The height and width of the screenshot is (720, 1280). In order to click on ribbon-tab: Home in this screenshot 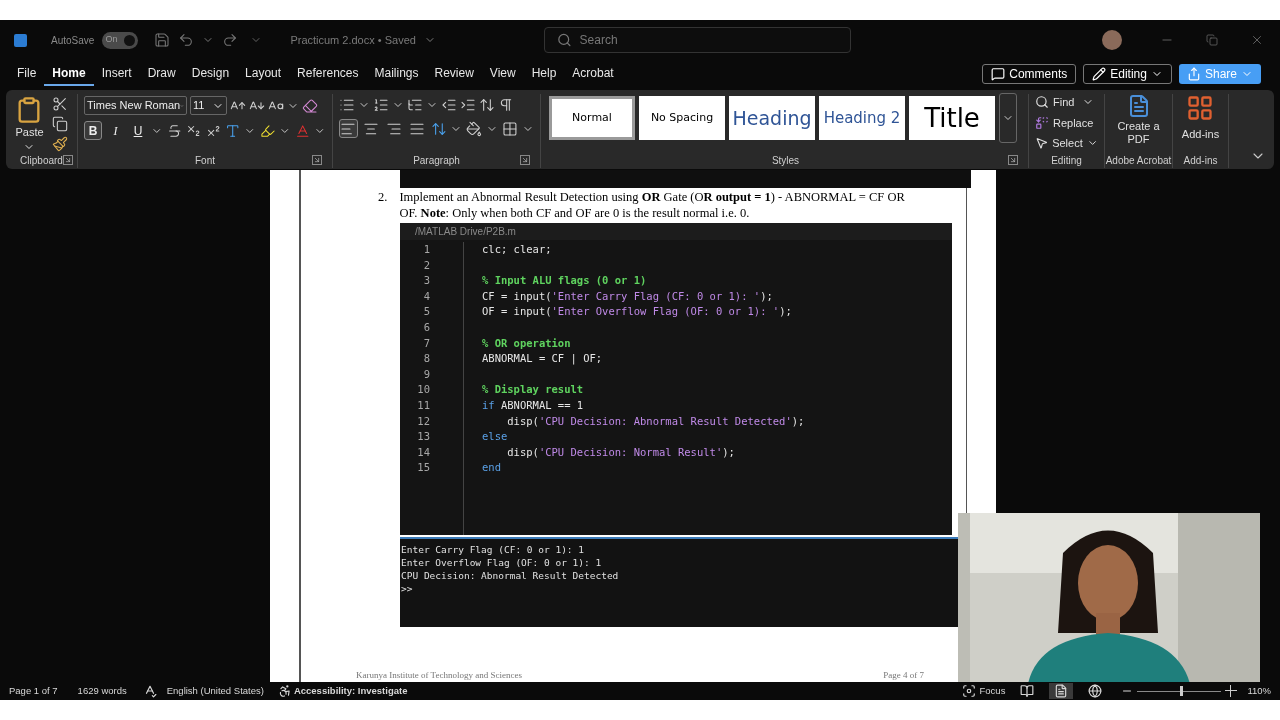, I will do `click(69, 74)`.